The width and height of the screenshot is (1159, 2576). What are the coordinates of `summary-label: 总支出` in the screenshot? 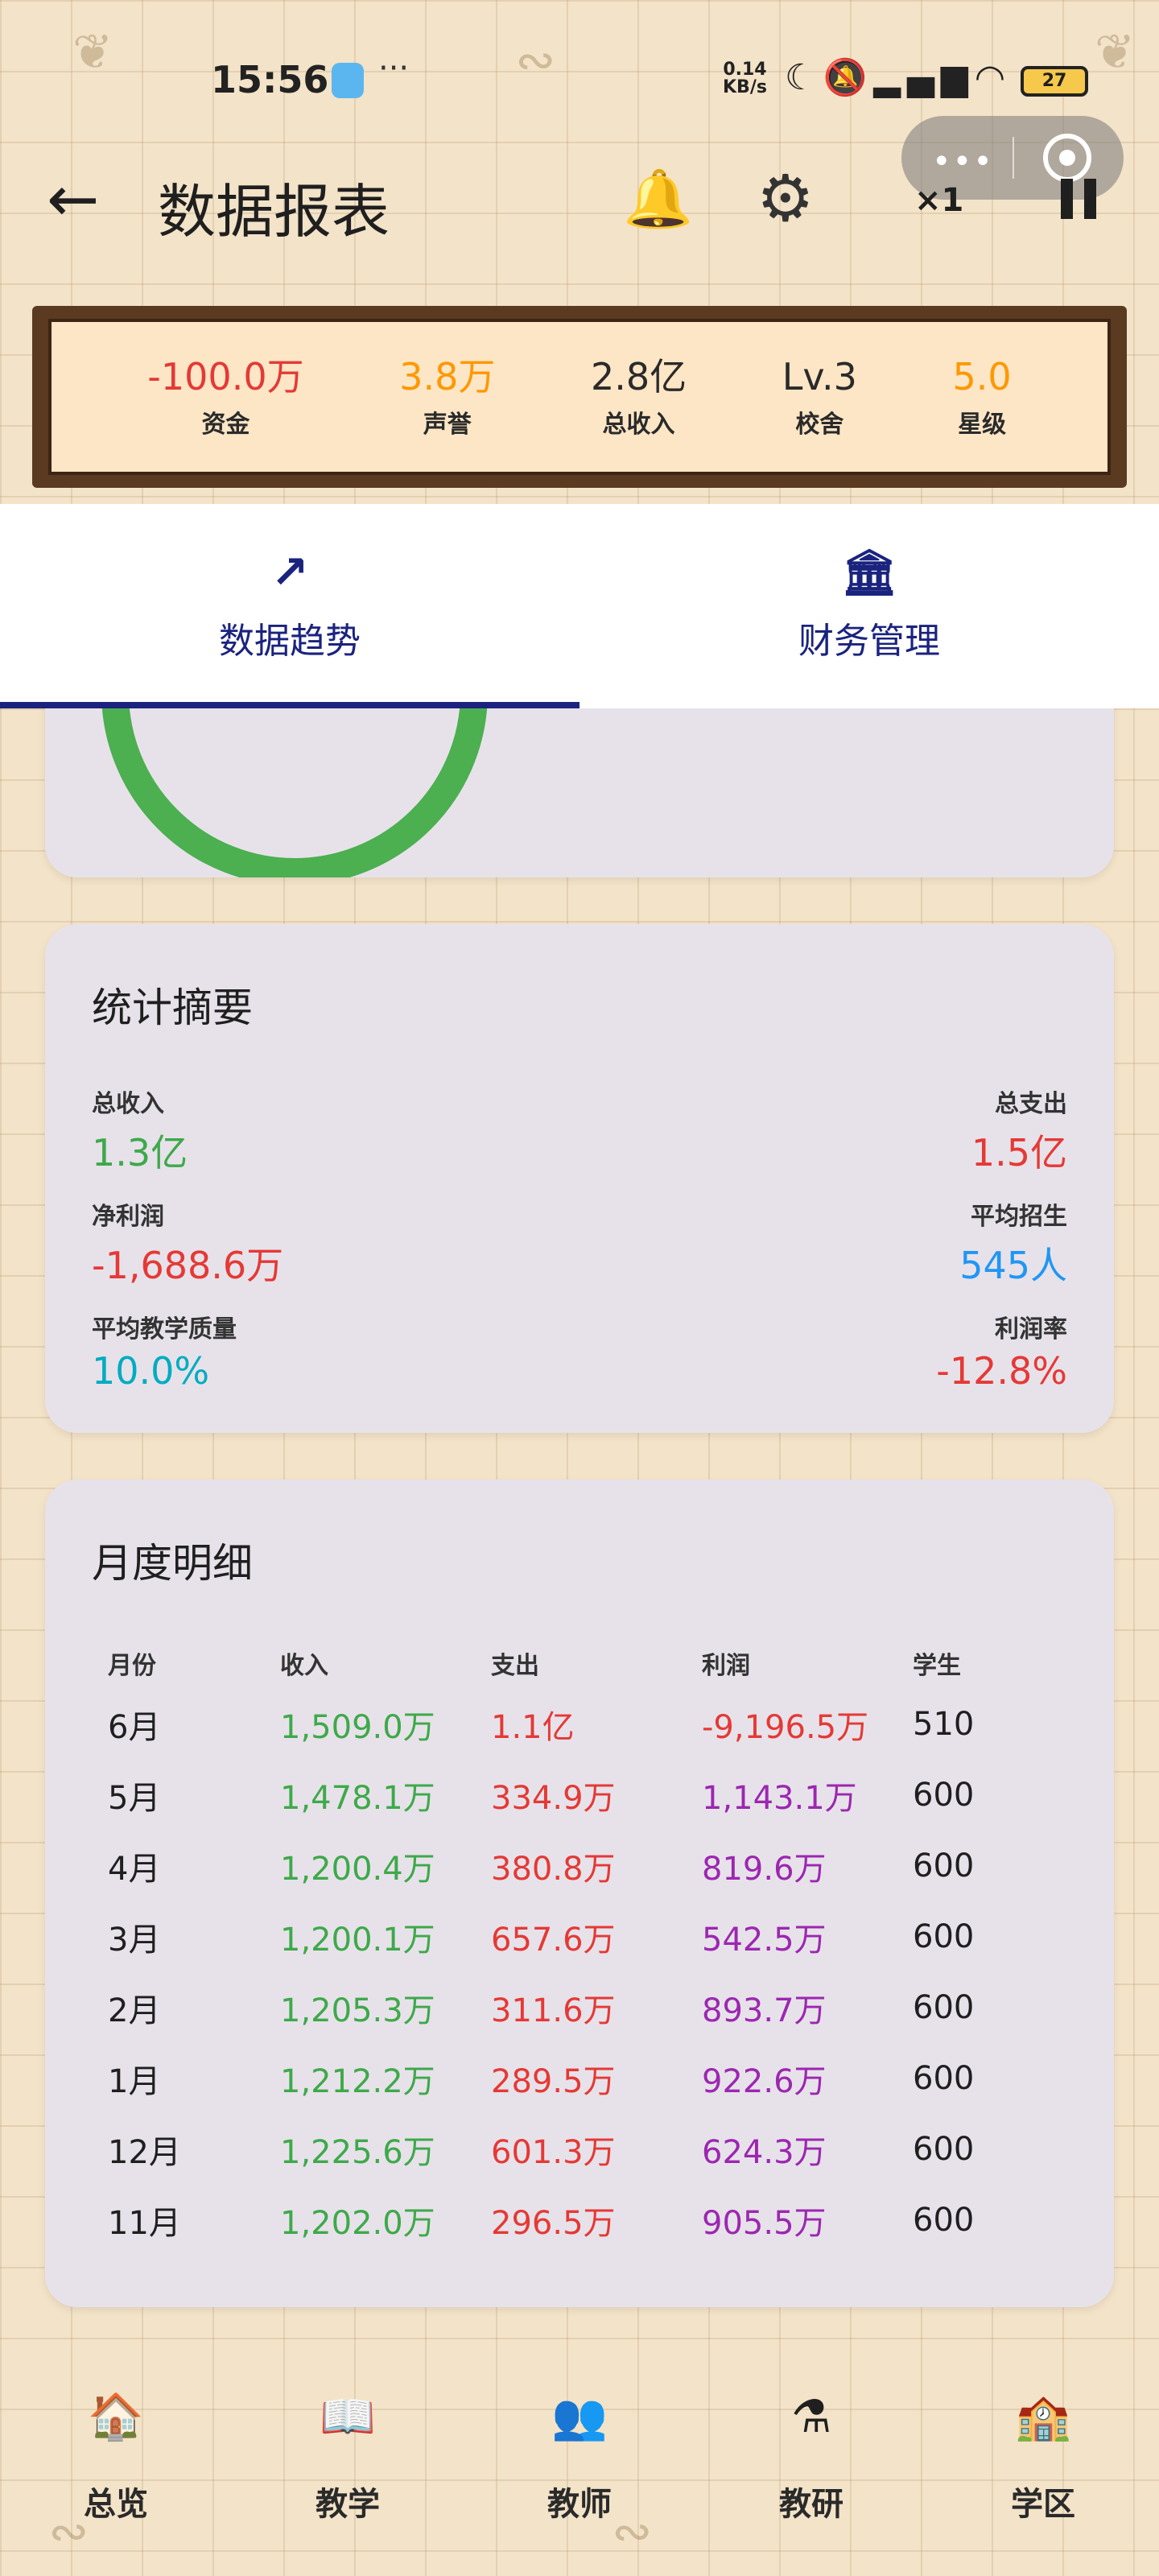 It's located at (1031, 1104).